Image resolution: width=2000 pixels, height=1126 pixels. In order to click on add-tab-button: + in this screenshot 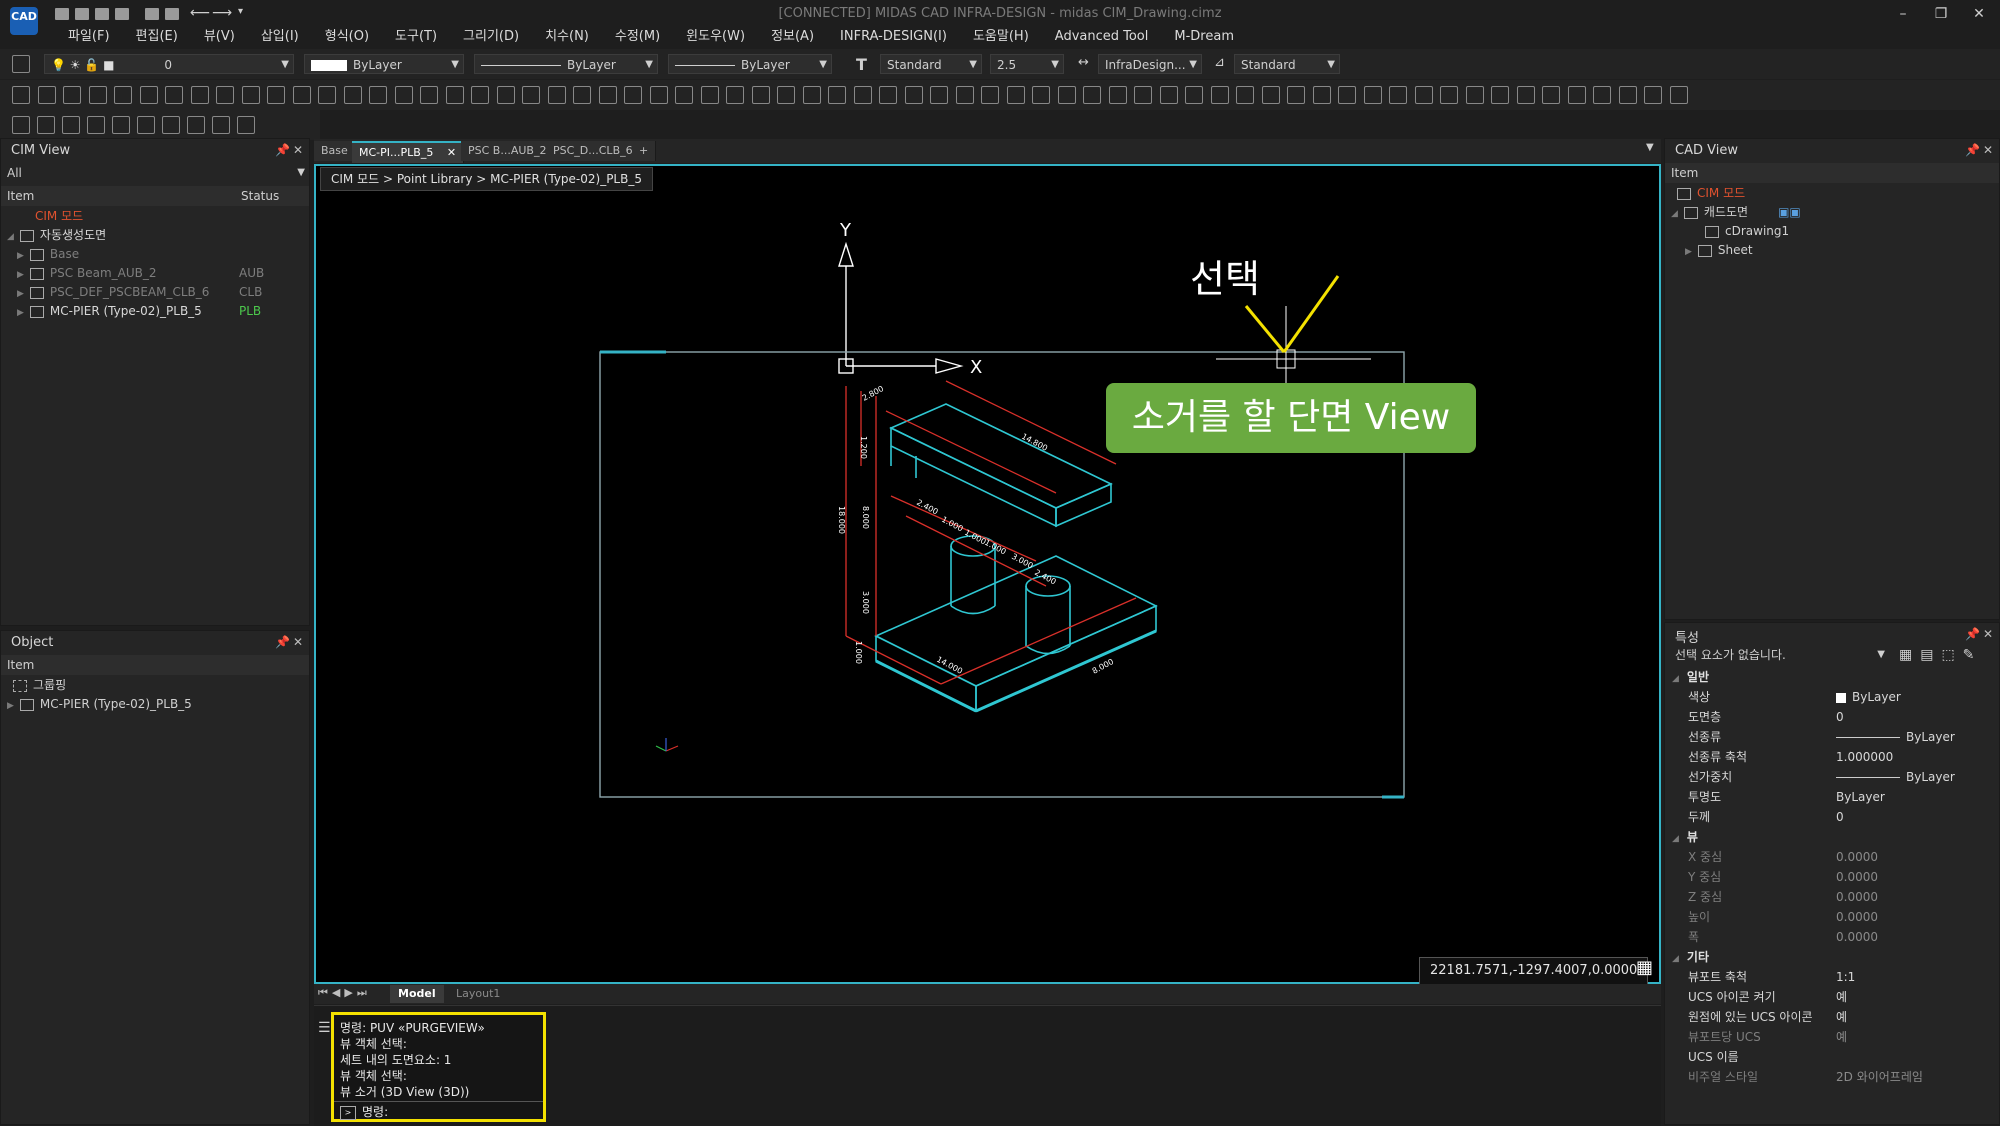, I will do `click(644, 151)`.